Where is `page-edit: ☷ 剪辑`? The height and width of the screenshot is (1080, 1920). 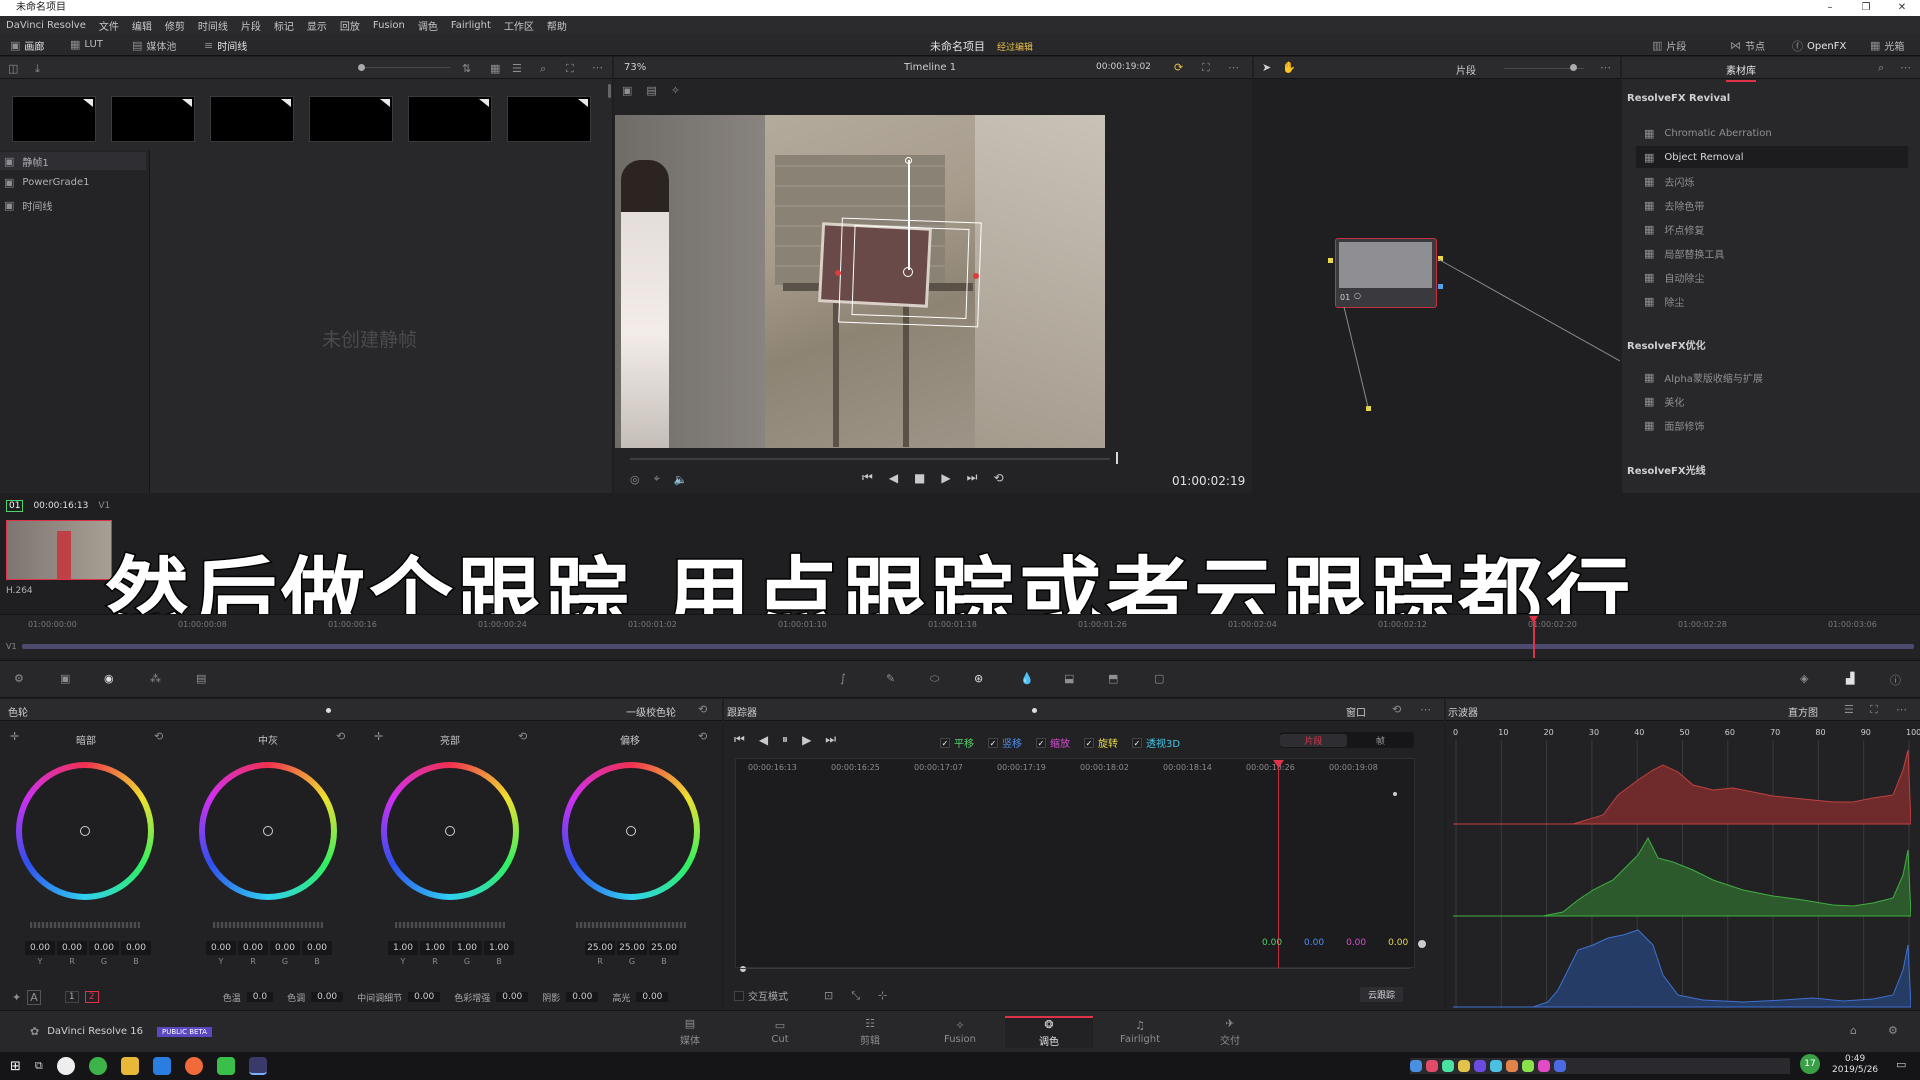 page-edit: ☷ 剪辑 is located at coordinates (870, 1032).